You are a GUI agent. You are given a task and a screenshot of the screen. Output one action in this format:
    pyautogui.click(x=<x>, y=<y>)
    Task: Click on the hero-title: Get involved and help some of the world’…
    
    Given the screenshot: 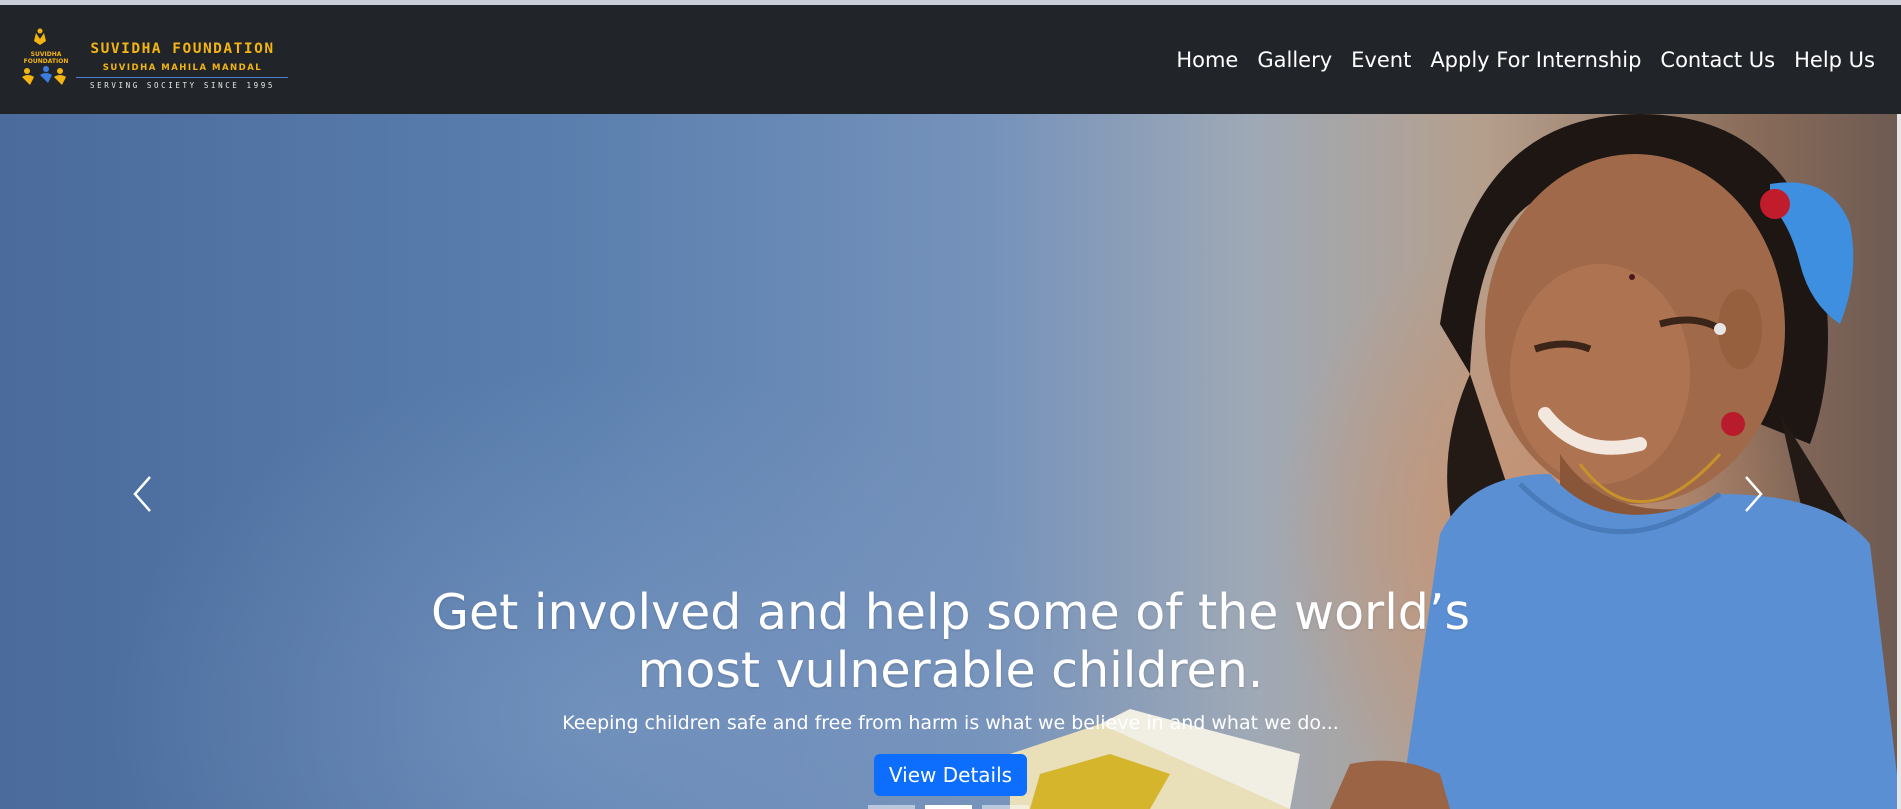 What is the action you would take?
    pyautogui.click(x=950, y=641)
    